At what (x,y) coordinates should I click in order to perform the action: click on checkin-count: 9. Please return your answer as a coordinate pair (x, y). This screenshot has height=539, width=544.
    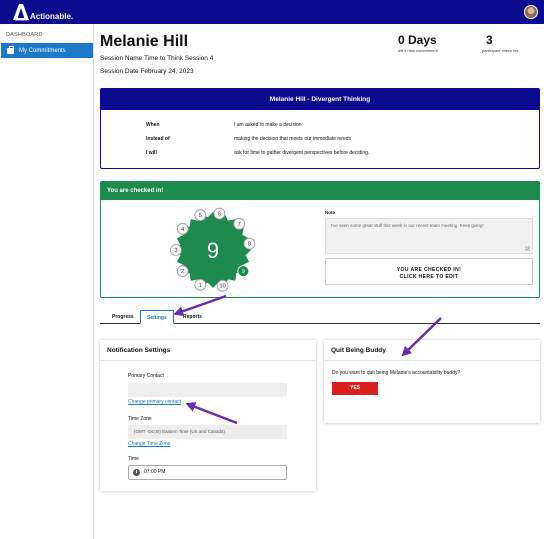
    Looking at the image, I should click on (213, 250).